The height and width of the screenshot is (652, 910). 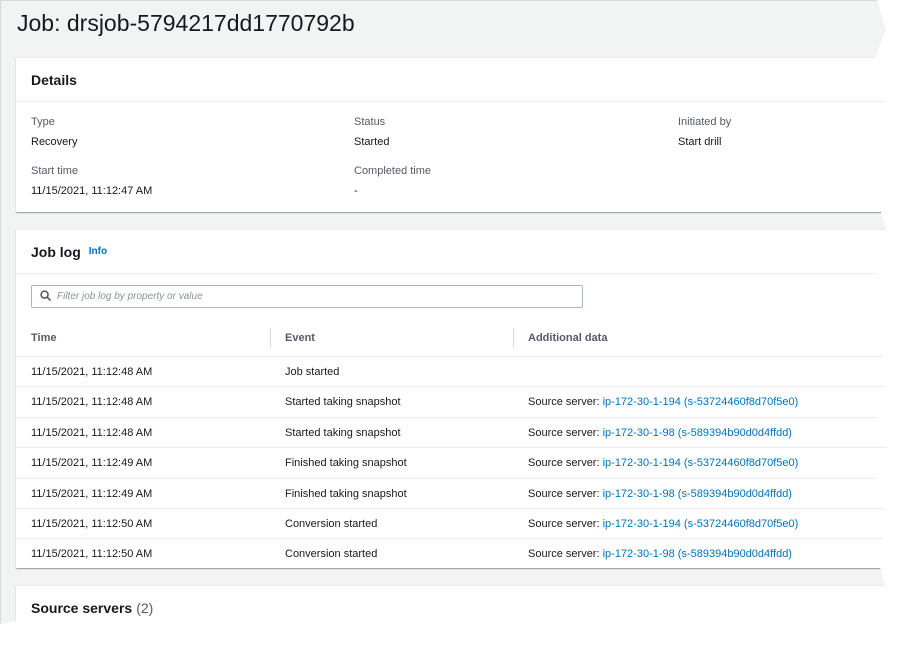 I want to click on source-servers-panel: Source servers (2), so click(x=452, y=606).